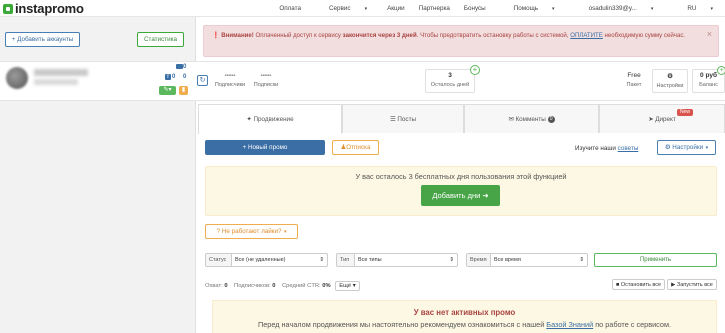 The image size is (725, 333). I want to click on list-icon: ☰, so click(394, 119).